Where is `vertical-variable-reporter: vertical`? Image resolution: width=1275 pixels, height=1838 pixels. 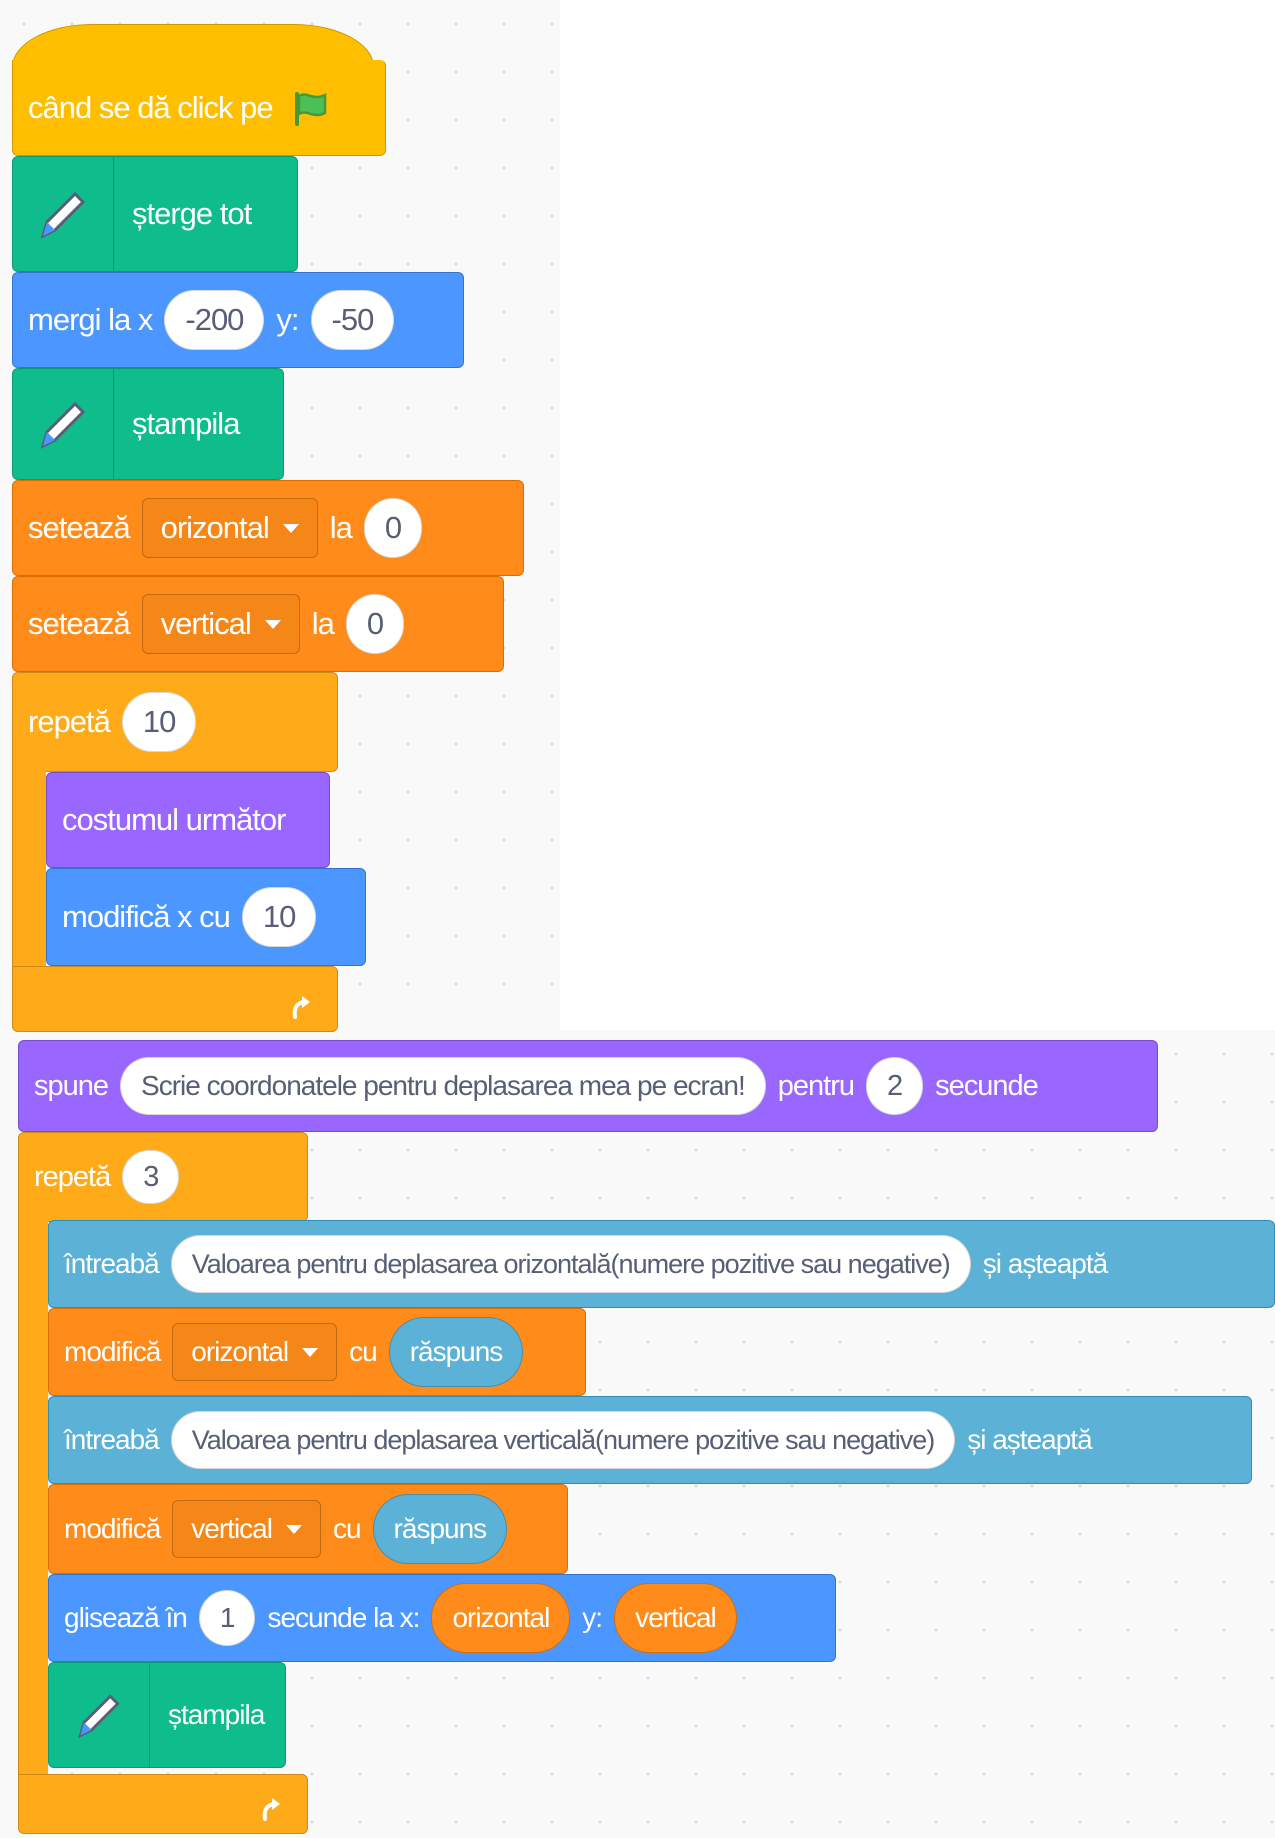
vertical-variable-reporter: vertical is located at coordinates (675, 1618).